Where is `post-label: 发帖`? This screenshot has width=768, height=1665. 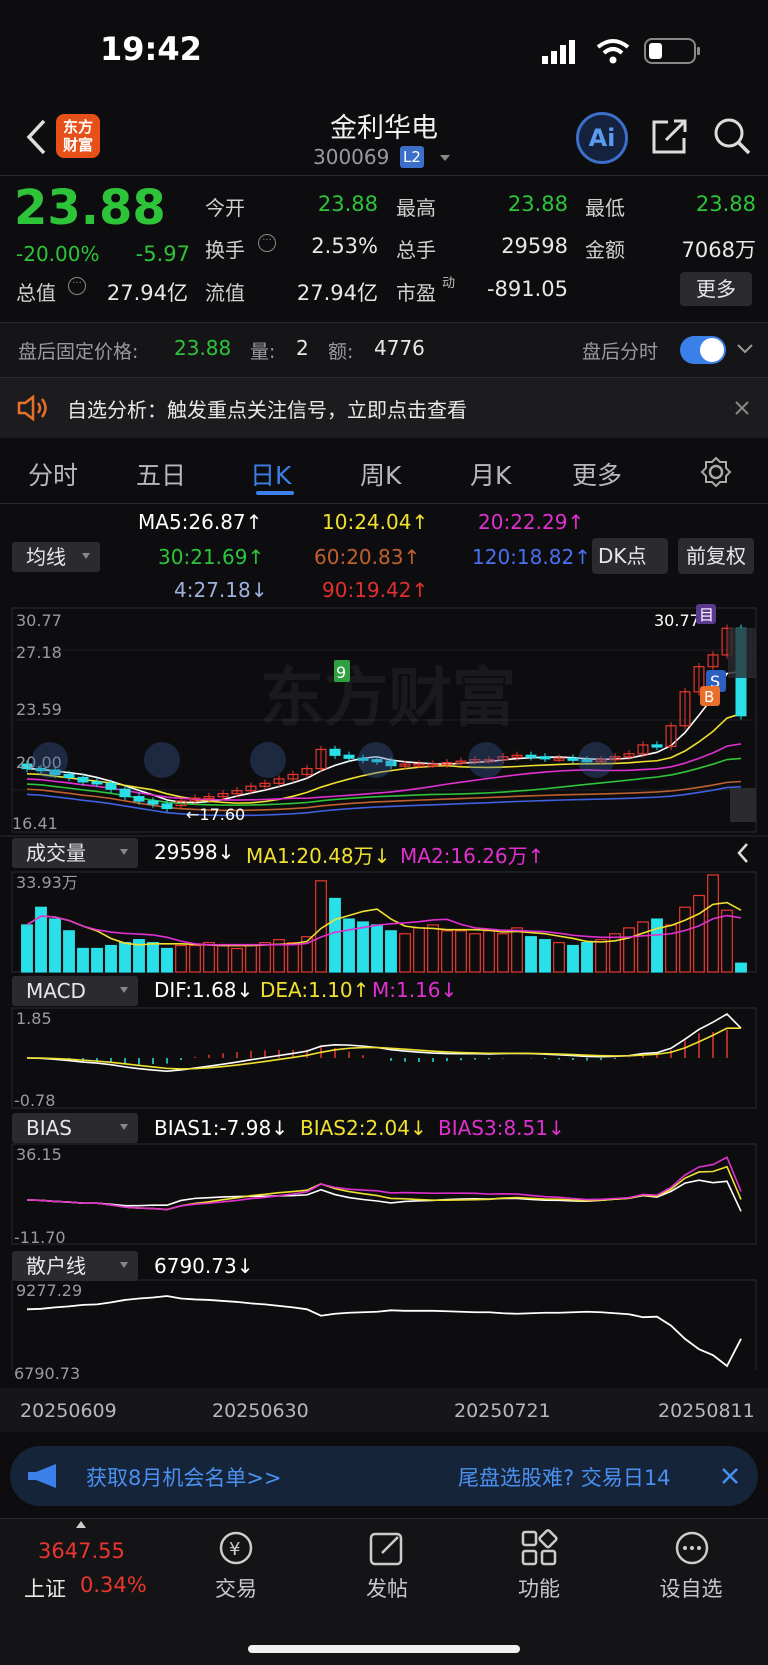 post-label: 发帖 is located at coordinates (387, 1588).